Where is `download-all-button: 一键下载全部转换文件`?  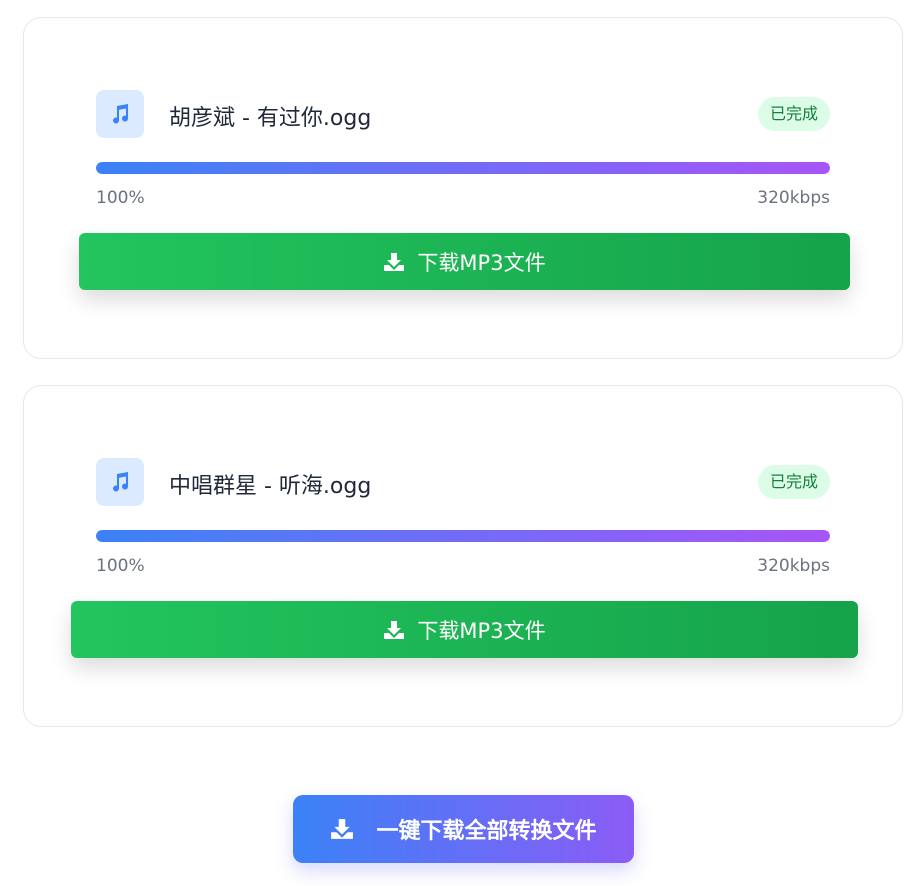
download-all-button: 一键下载全部转换文件 is located at coordinates (463, 829).